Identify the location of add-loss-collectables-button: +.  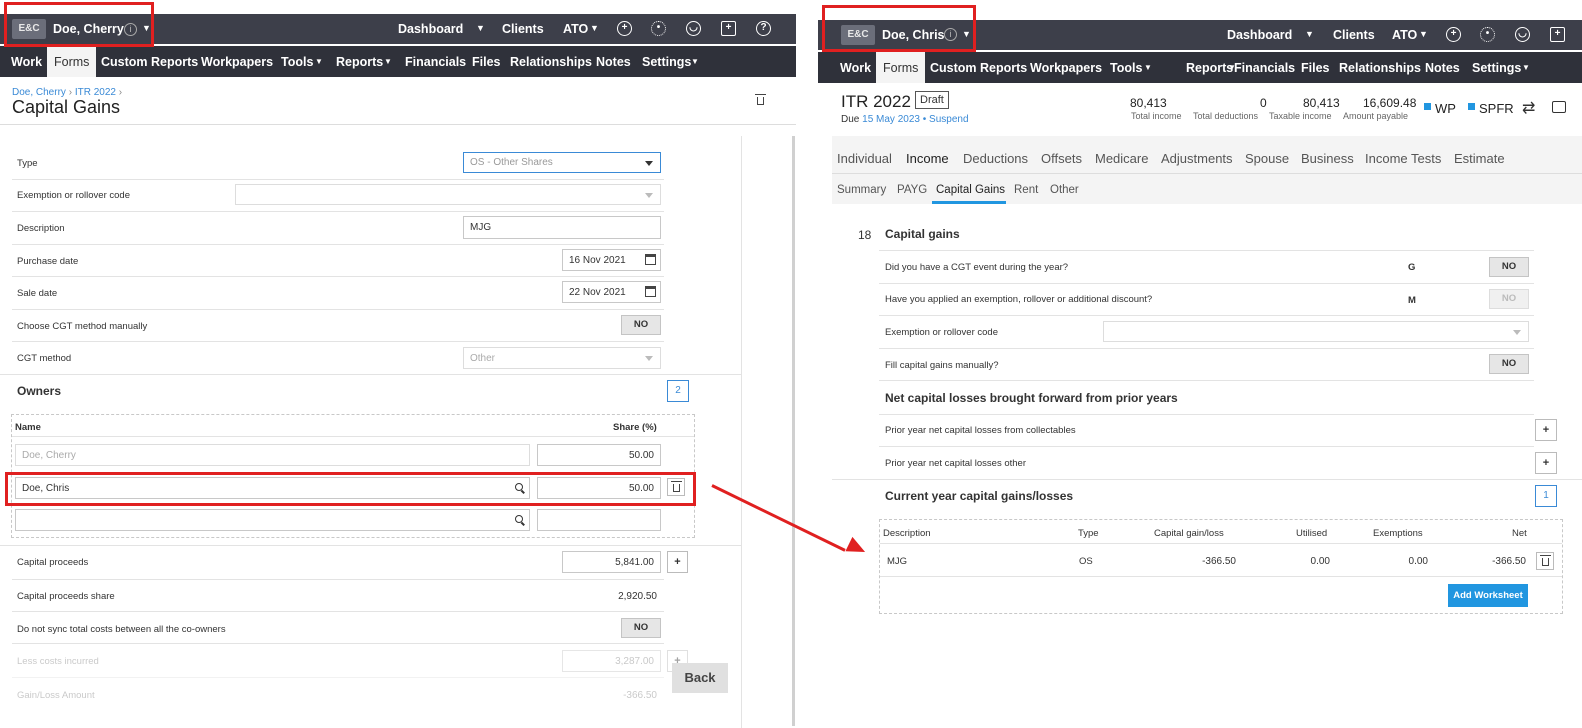
(1546, 430).